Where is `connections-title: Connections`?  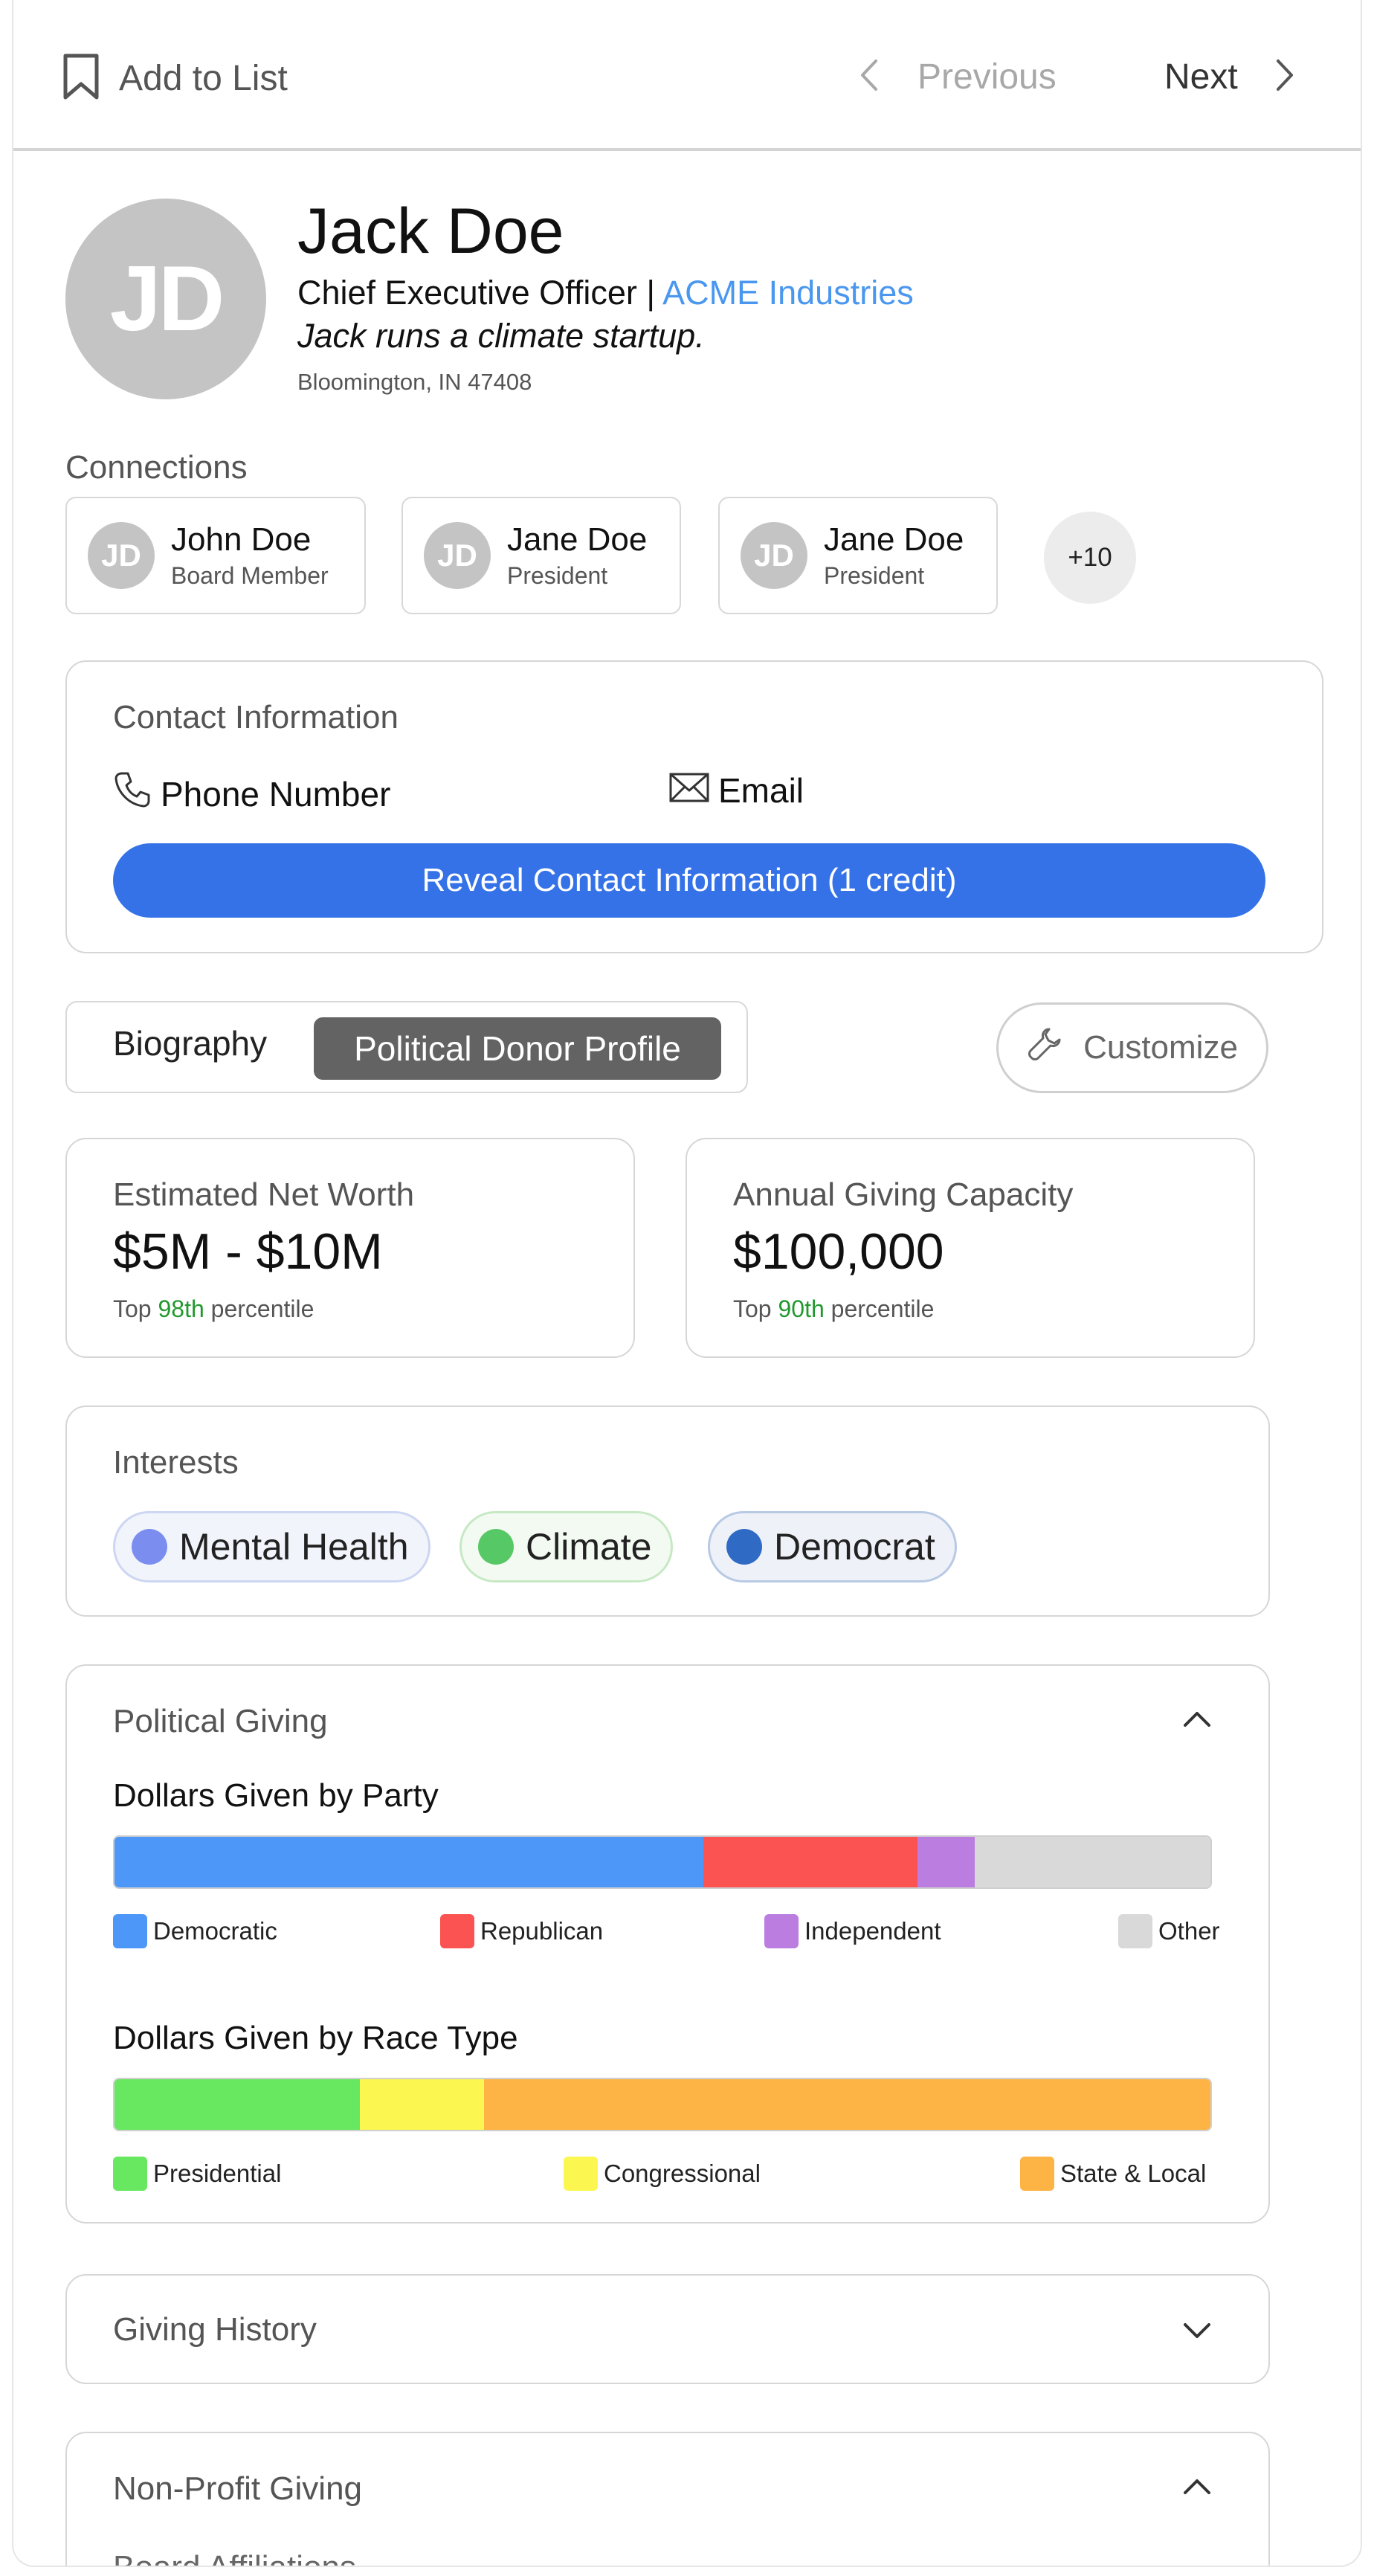
connections-title: Connections is located at coordinates (157, 467).